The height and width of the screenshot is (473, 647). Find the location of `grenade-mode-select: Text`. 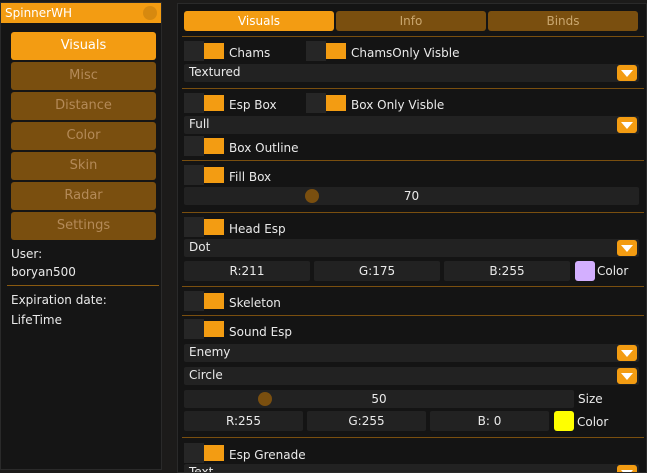

grenade-mode-select: Text is located at coordinates (411, 468).